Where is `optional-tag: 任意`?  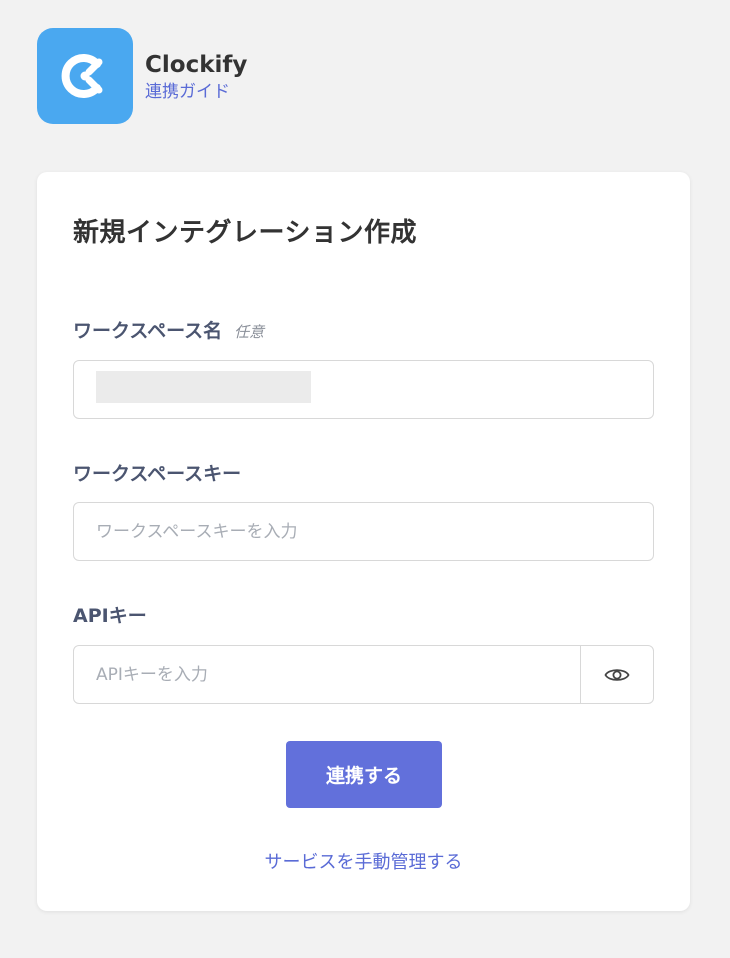 optional-tag: 任意 is located at coordinates (249, 332).